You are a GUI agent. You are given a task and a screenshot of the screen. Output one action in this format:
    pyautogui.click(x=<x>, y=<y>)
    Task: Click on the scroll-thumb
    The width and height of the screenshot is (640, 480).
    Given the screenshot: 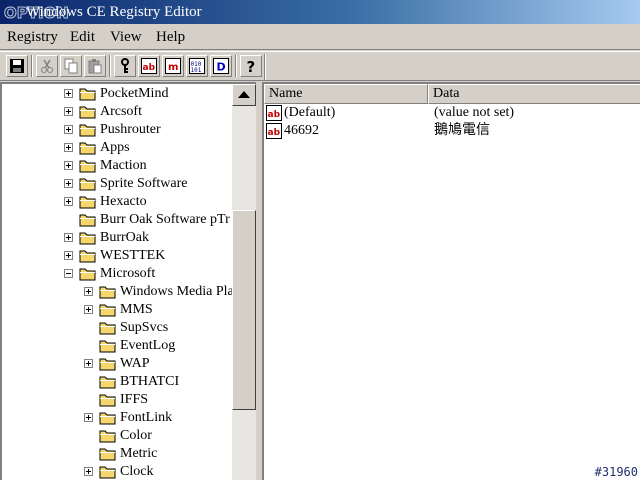 What is the action you would take?
    pyautogui.click(x=244, y=310)
    